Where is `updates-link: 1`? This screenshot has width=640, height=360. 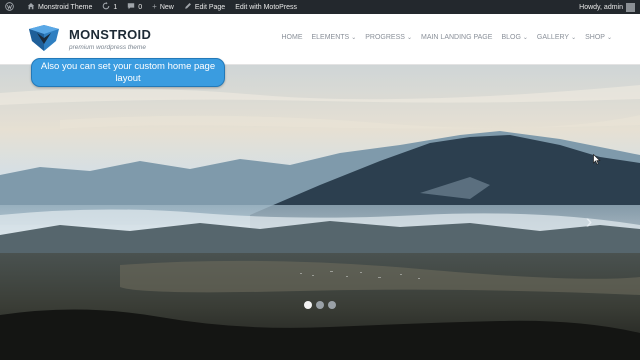
updates-link: 1 is located at coordinates (109, 7).